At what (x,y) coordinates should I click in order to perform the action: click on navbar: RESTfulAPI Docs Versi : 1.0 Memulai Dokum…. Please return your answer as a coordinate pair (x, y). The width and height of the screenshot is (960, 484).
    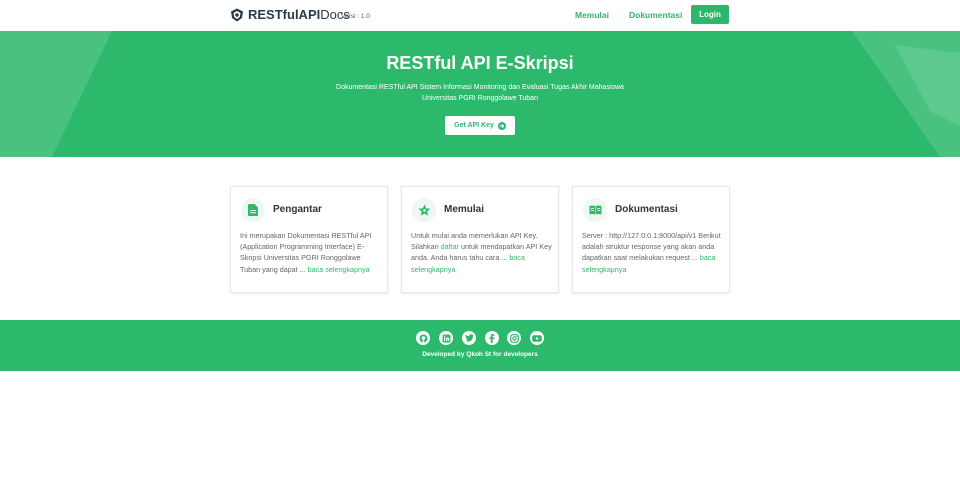
    Looking at the image, I should click on (480, 15).